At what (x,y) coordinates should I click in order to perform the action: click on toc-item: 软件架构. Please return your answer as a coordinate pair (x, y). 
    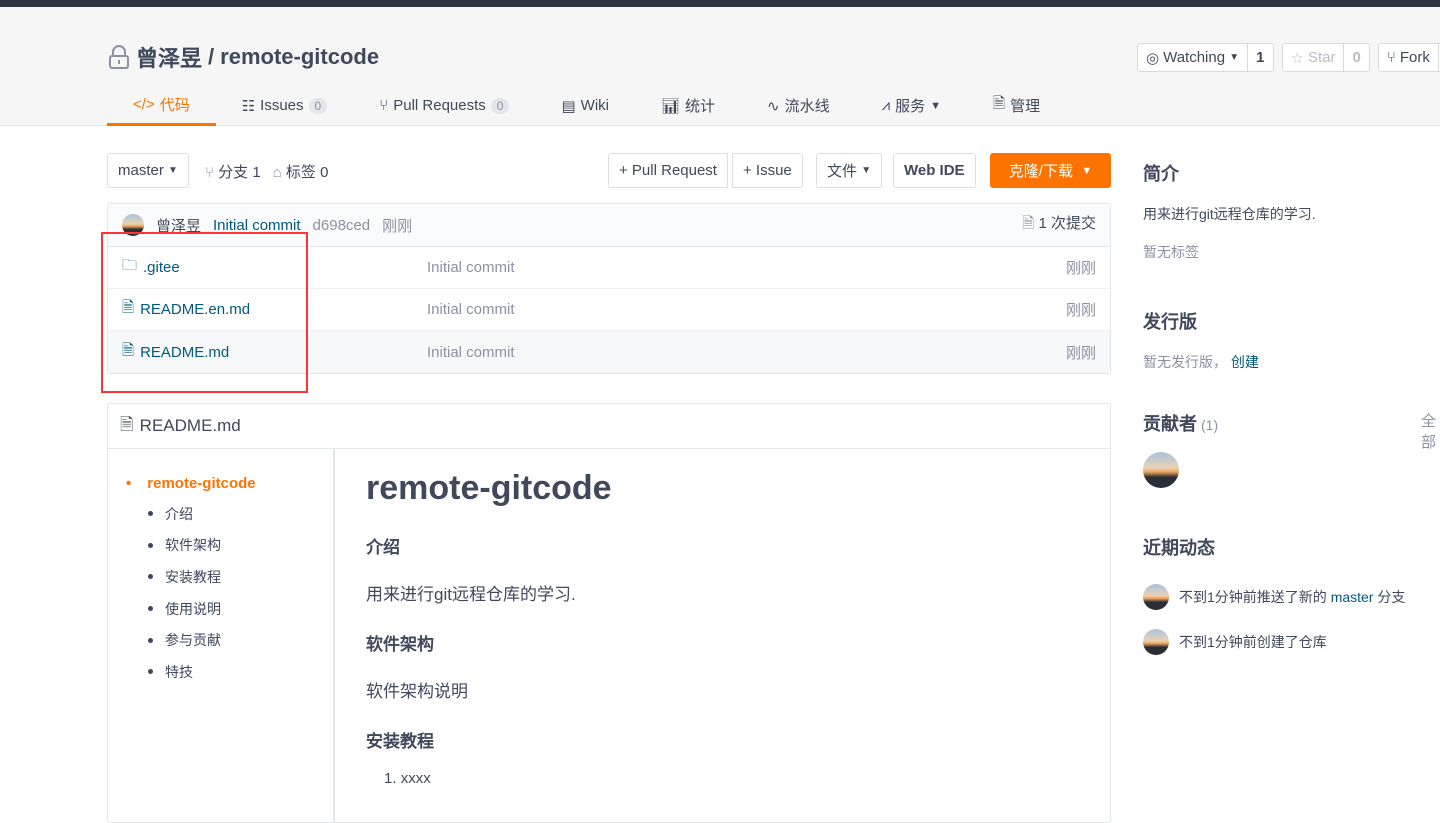
    Looking at the image, I should click on (220, 546).